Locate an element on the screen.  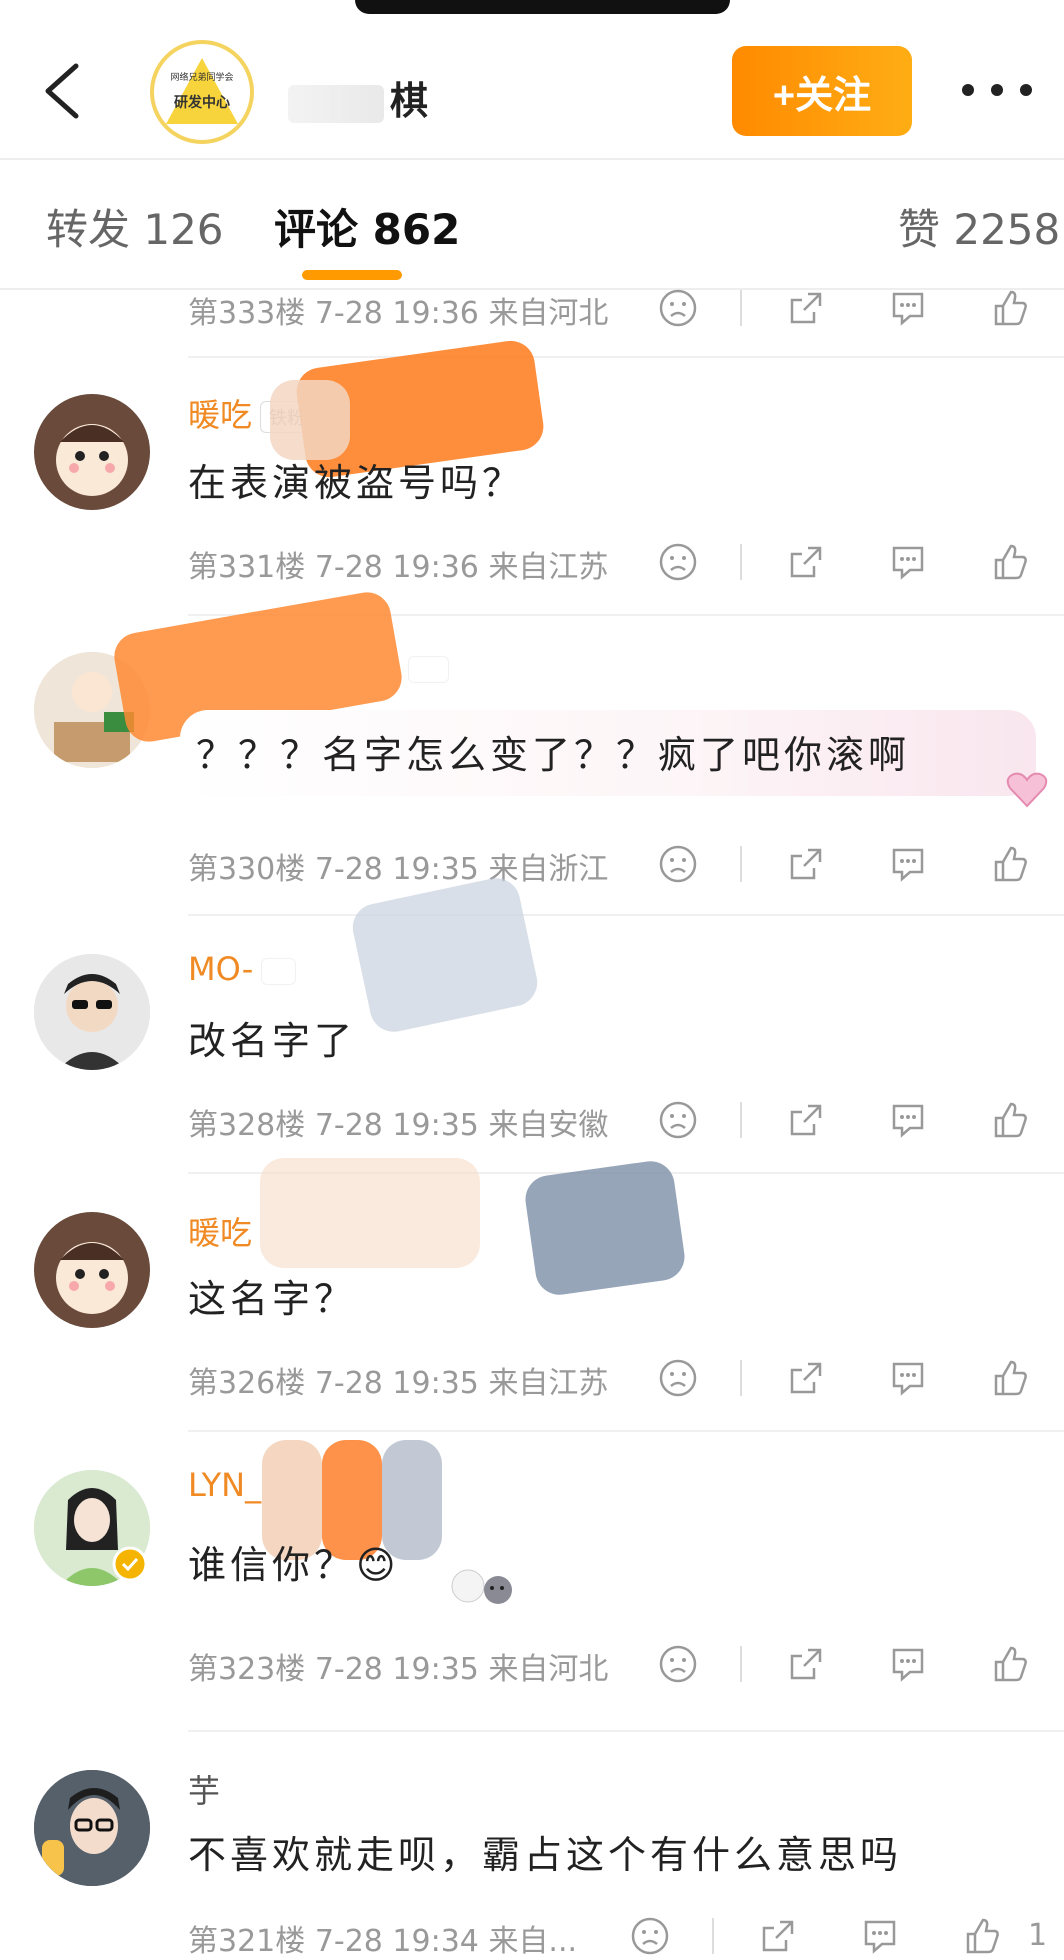
comment-meta: 第333楼 7-28 19:36 来自河北 is located at coordinates (398, 310).